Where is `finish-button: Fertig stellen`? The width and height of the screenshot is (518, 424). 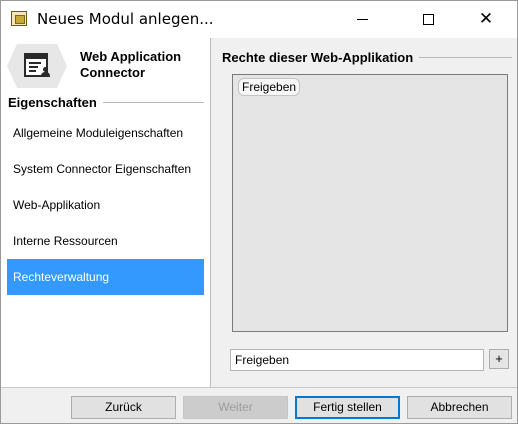
finish-button: Fertig stellen is located at coordinates (347, 407).